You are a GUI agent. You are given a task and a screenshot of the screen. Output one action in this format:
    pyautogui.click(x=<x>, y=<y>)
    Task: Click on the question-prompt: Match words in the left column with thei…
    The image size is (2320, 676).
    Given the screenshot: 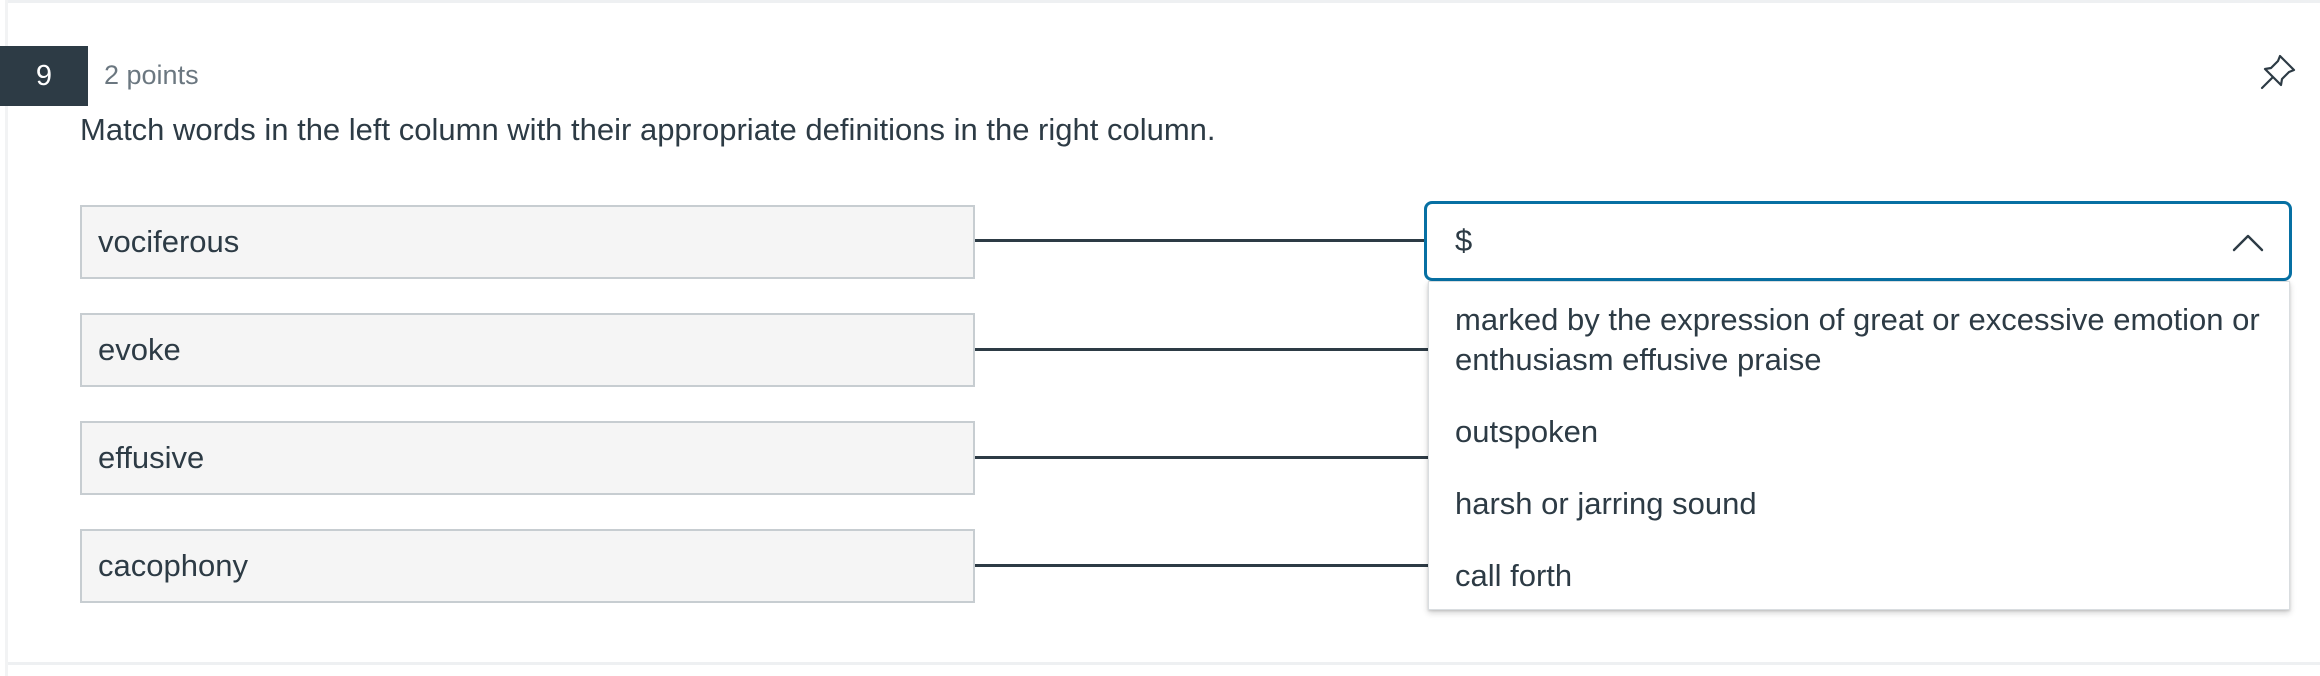 What is the action you would take?
    pyautogui.click(x=648, y=129)
    